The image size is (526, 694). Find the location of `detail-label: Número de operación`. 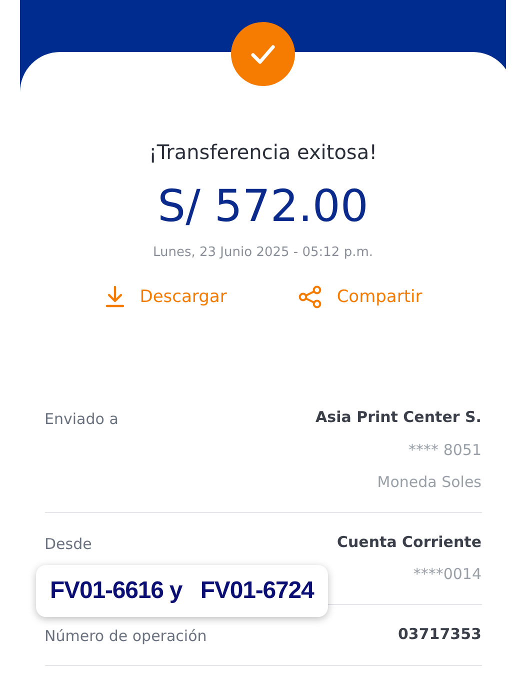

detail-label: Número de operación is located at coordinates (125, 636).